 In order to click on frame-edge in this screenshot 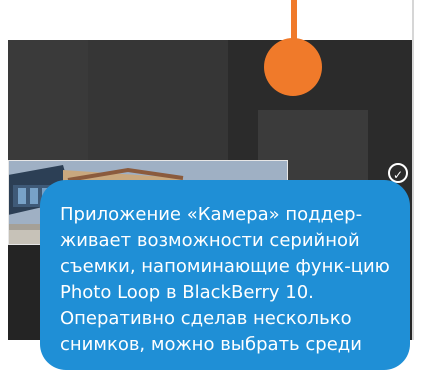, I will do `click(413, 185)`.